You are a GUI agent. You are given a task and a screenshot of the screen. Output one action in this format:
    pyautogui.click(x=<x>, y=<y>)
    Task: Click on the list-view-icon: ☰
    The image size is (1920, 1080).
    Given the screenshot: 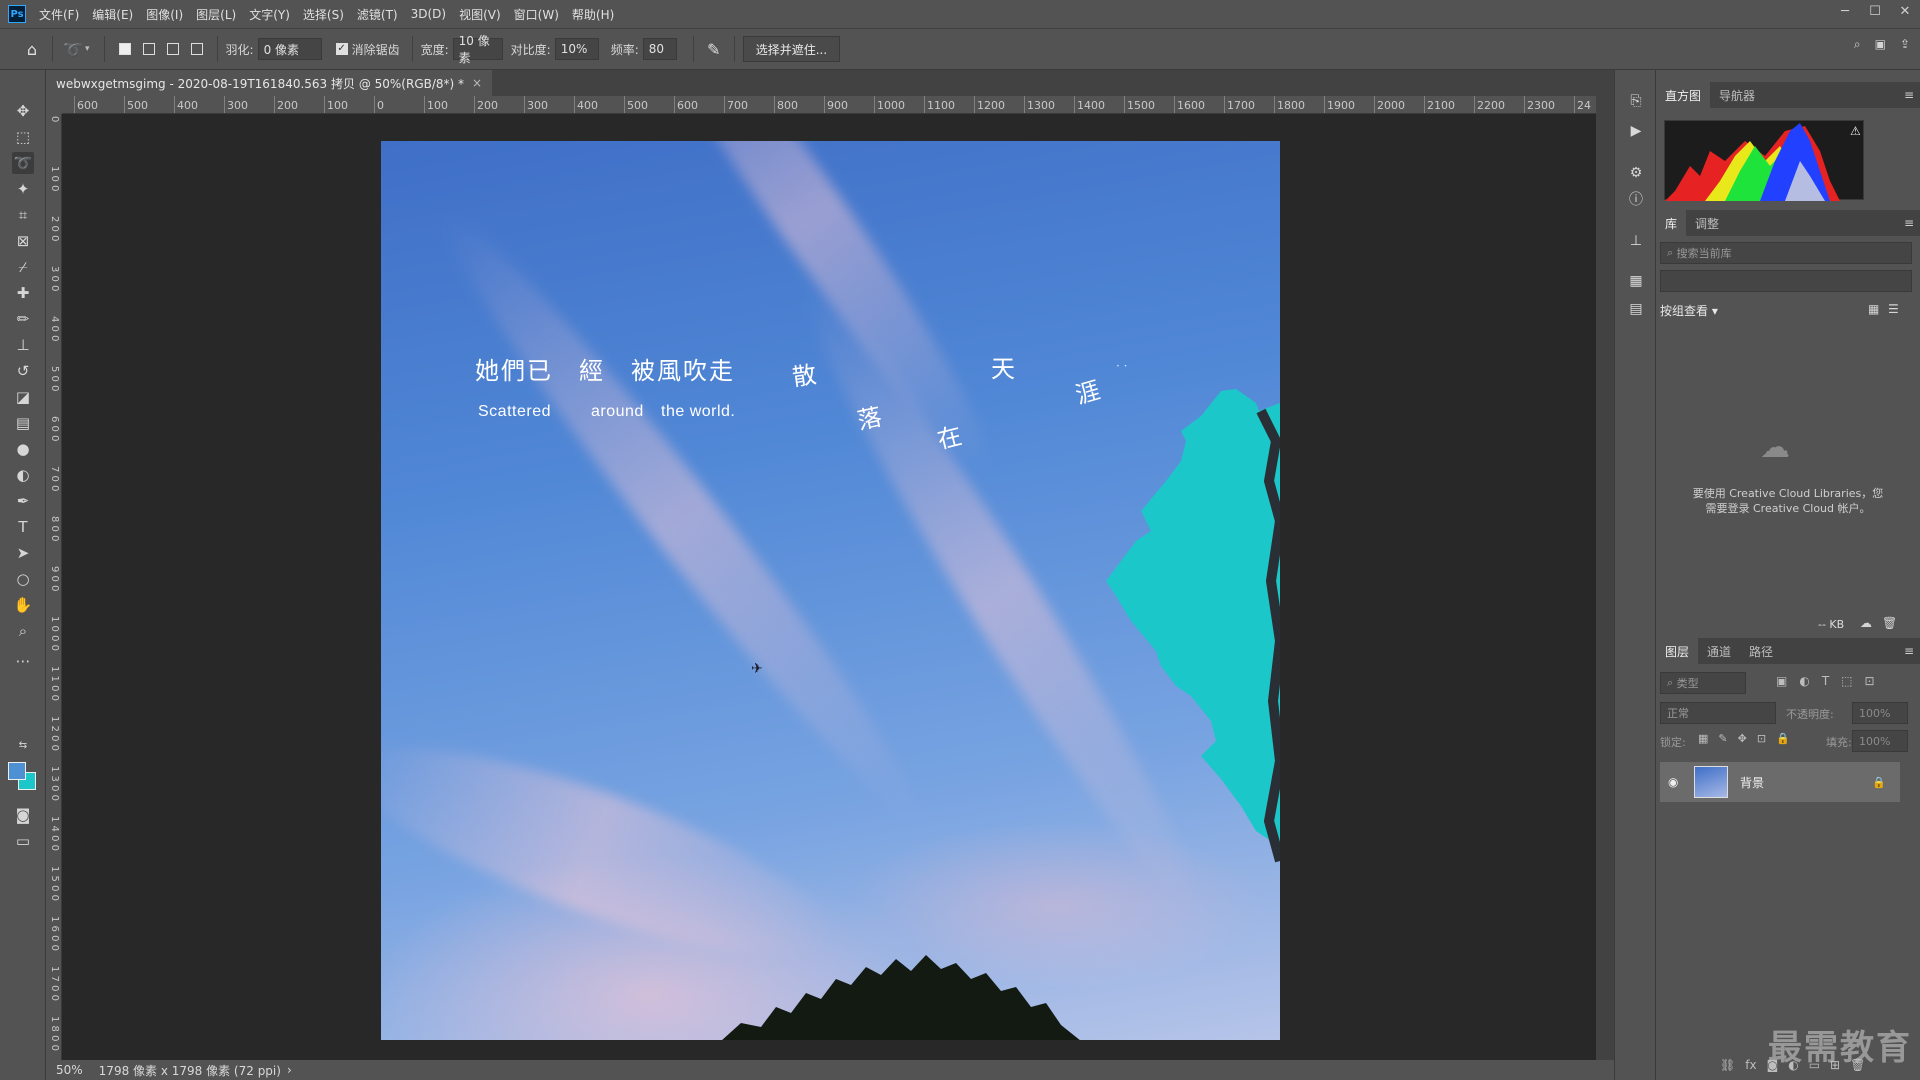 What is the action you would take?
    pyautogui.click(x=1893, y=309)
    